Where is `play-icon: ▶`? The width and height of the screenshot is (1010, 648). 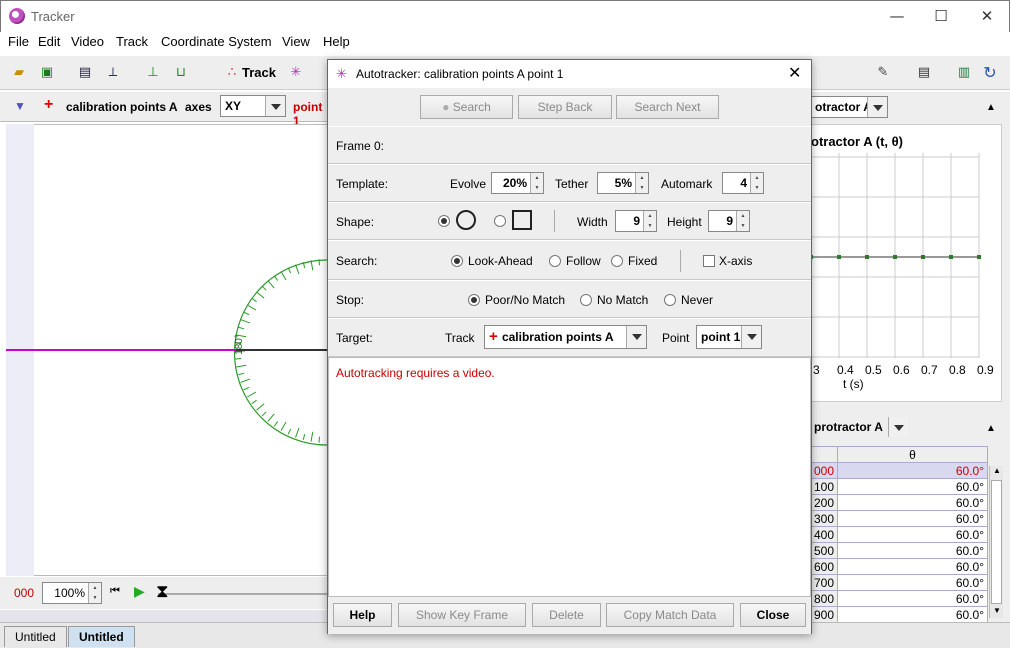 play-icon: ▶ is located at coordinates (139, 591).